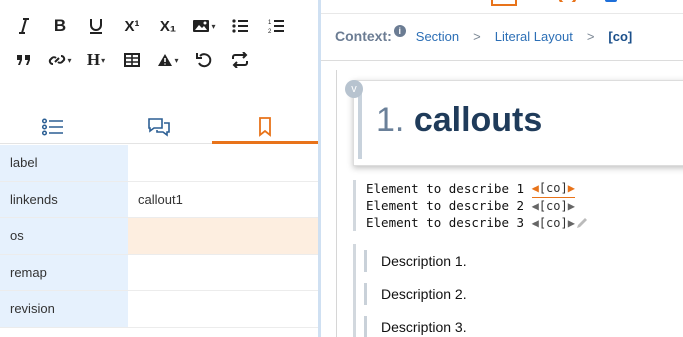 This screenshot has height=337, width=683. I want to click on section-title-block: 1. callouts, so click(518, 123).